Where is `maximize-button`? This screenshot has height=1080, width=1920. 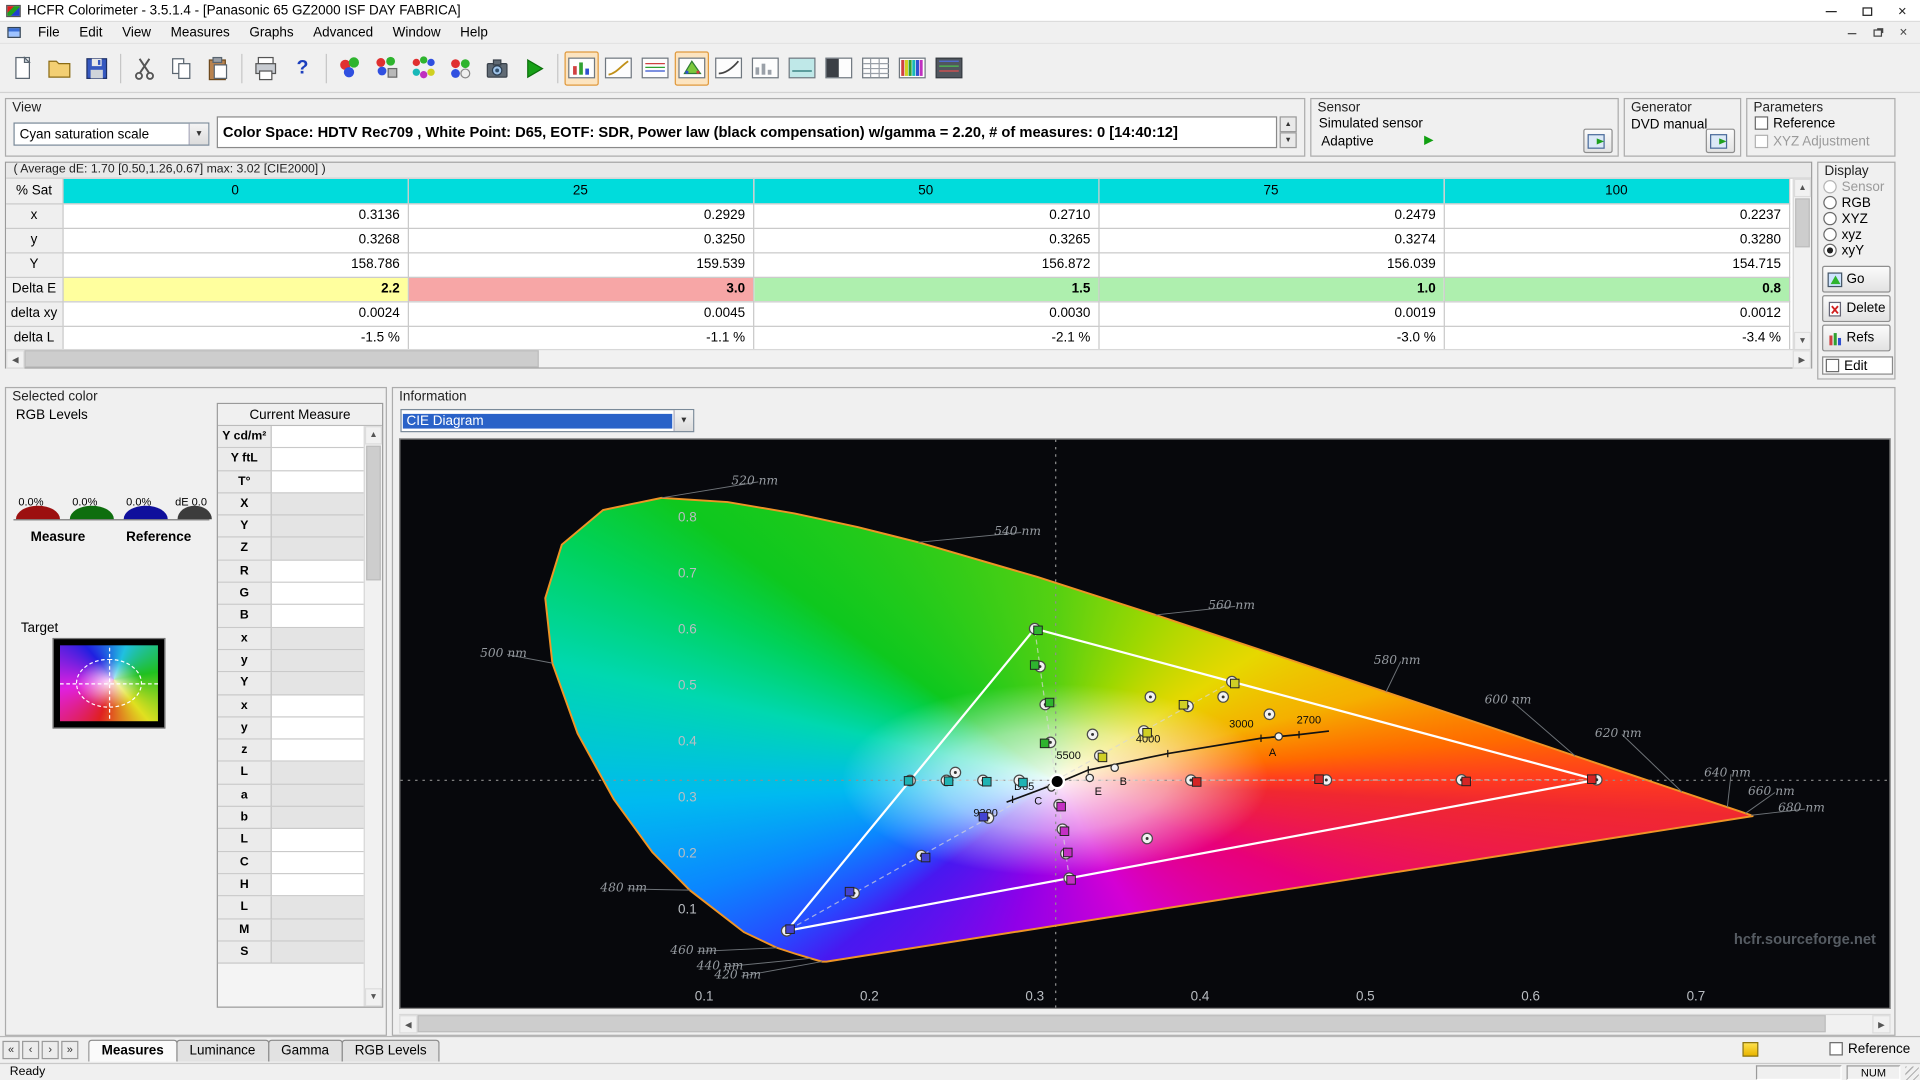 maximize-button is located at coordinates (1867, 11).